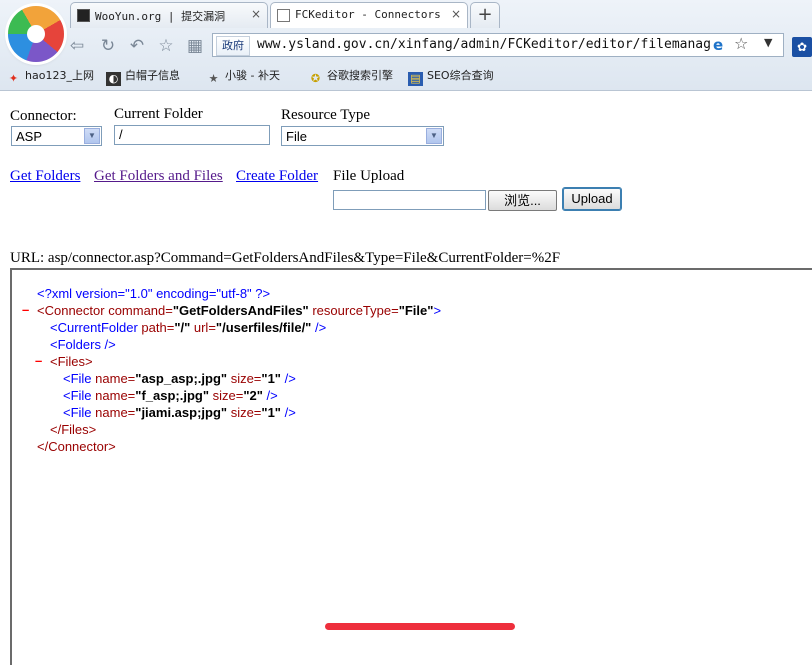  I want to click on bookmark-label: 小骏 - 补天, so click(252, 75).